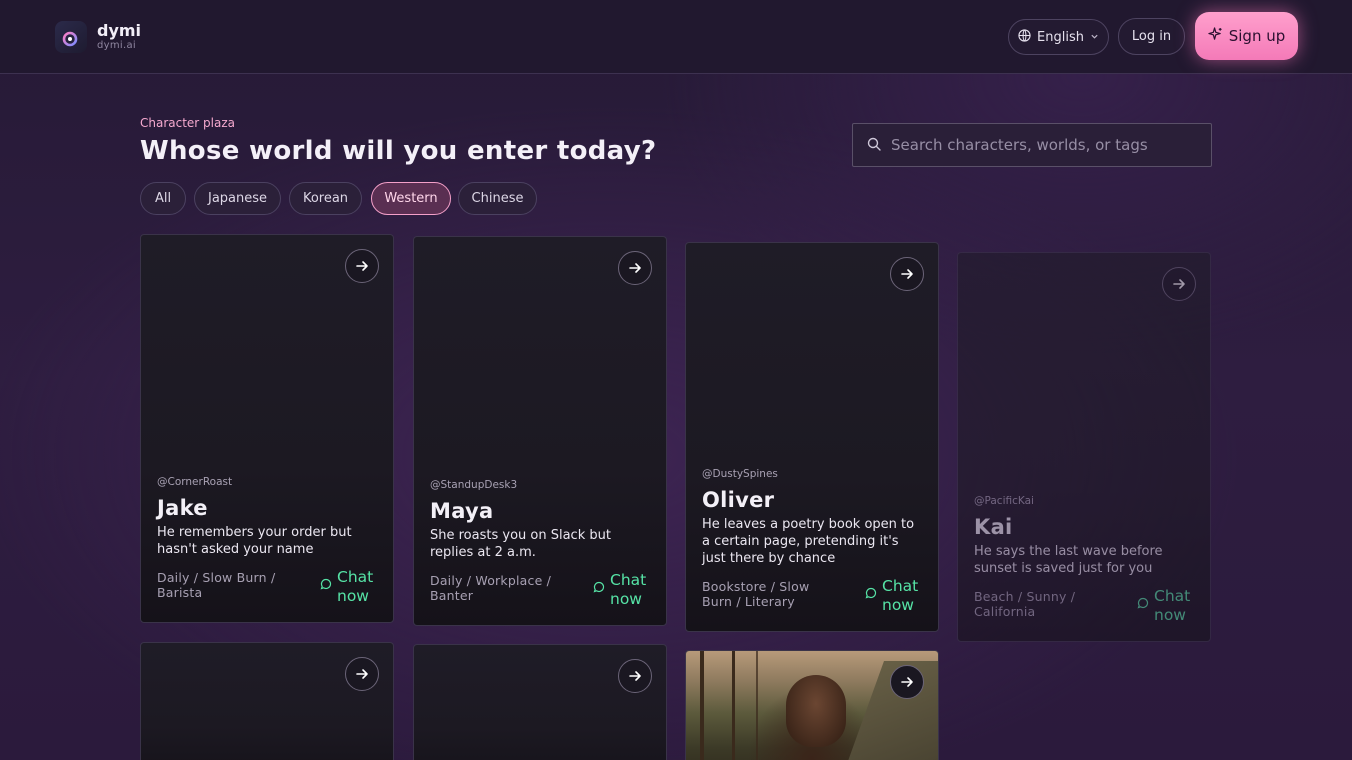 This screenshot has height=760, width=1352. I want to click on language-label: English, so click(1060, 37).